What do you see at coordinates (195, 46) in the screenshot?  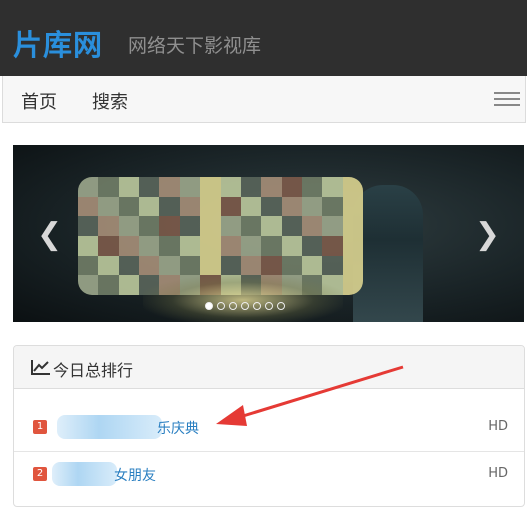 I see `site-tagline: 网络天下影视库` at bounding box center [195, 46].